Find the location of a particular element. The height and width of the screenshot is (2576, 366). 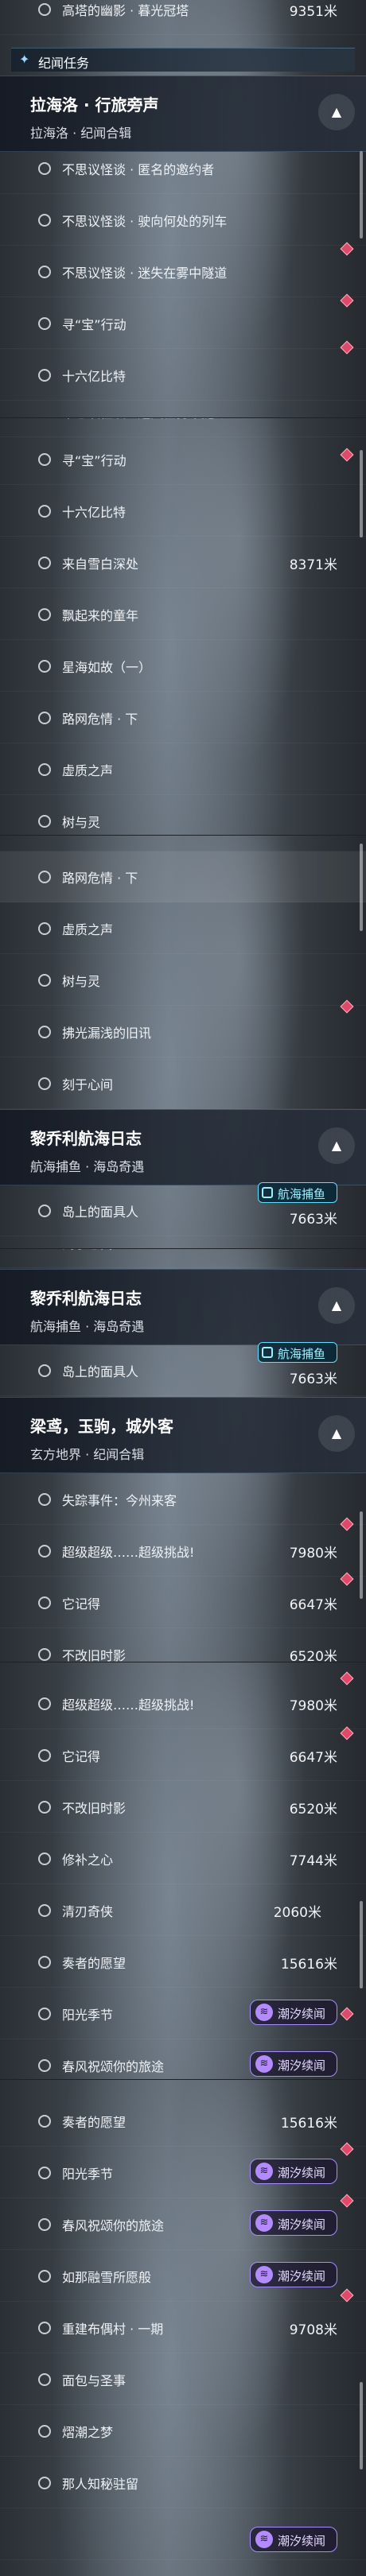

quest-row-hero: 清刃奇侠 2060米 is located at coordinates (183, 1911).